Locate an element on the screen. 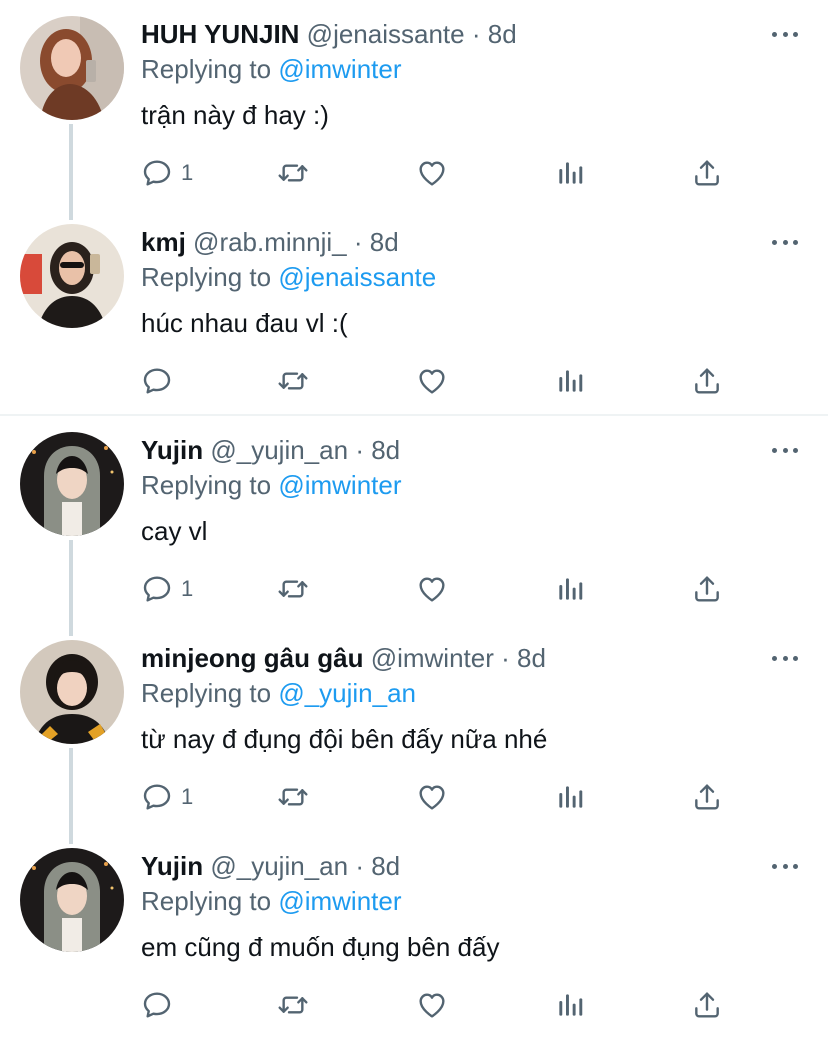 The height and width of the screenshot is (1040, 828). tweet-header: kmj @rab.minnji_ · 8d is located at coordinates (270, 242).